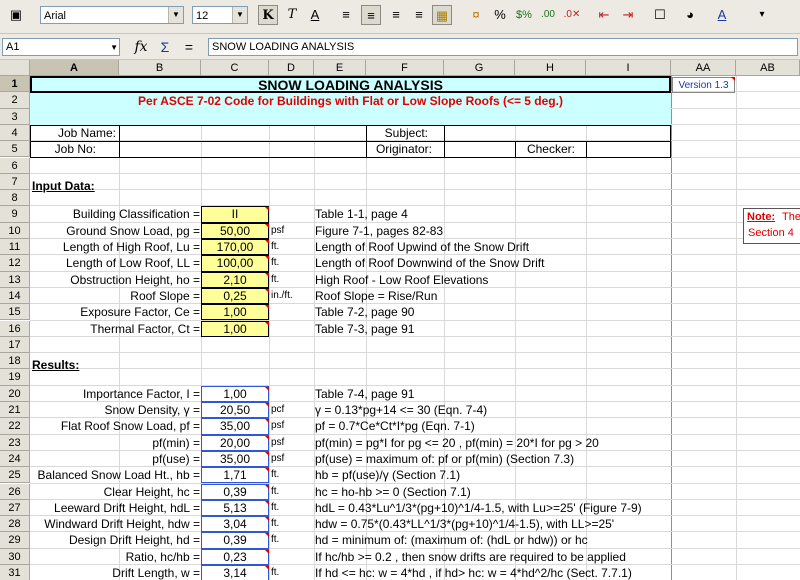 Image resolution: width=800 pixels, height=580 pixels. Describe the element at coordinates (524, 15) in the screenshot. I see `standard-format-icon: $%` at that location.